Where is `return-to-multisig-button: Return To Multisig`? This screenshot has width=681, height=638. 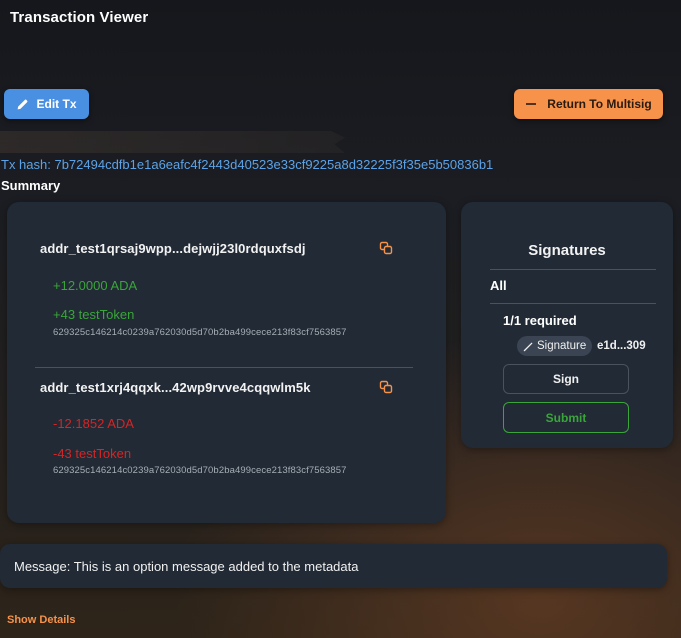
return-to-multisig-button: Return To Multisig is located at coordinates (588, 104).